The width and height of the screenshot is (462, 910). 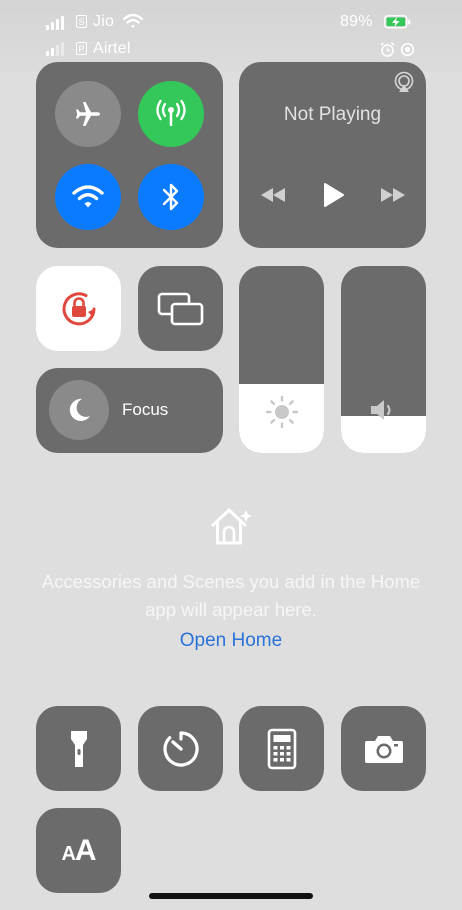 What do you see at coordinates (81, 48) in the screenshot?
I see `sim-badge-2: P` at bounding box center [81, 48].